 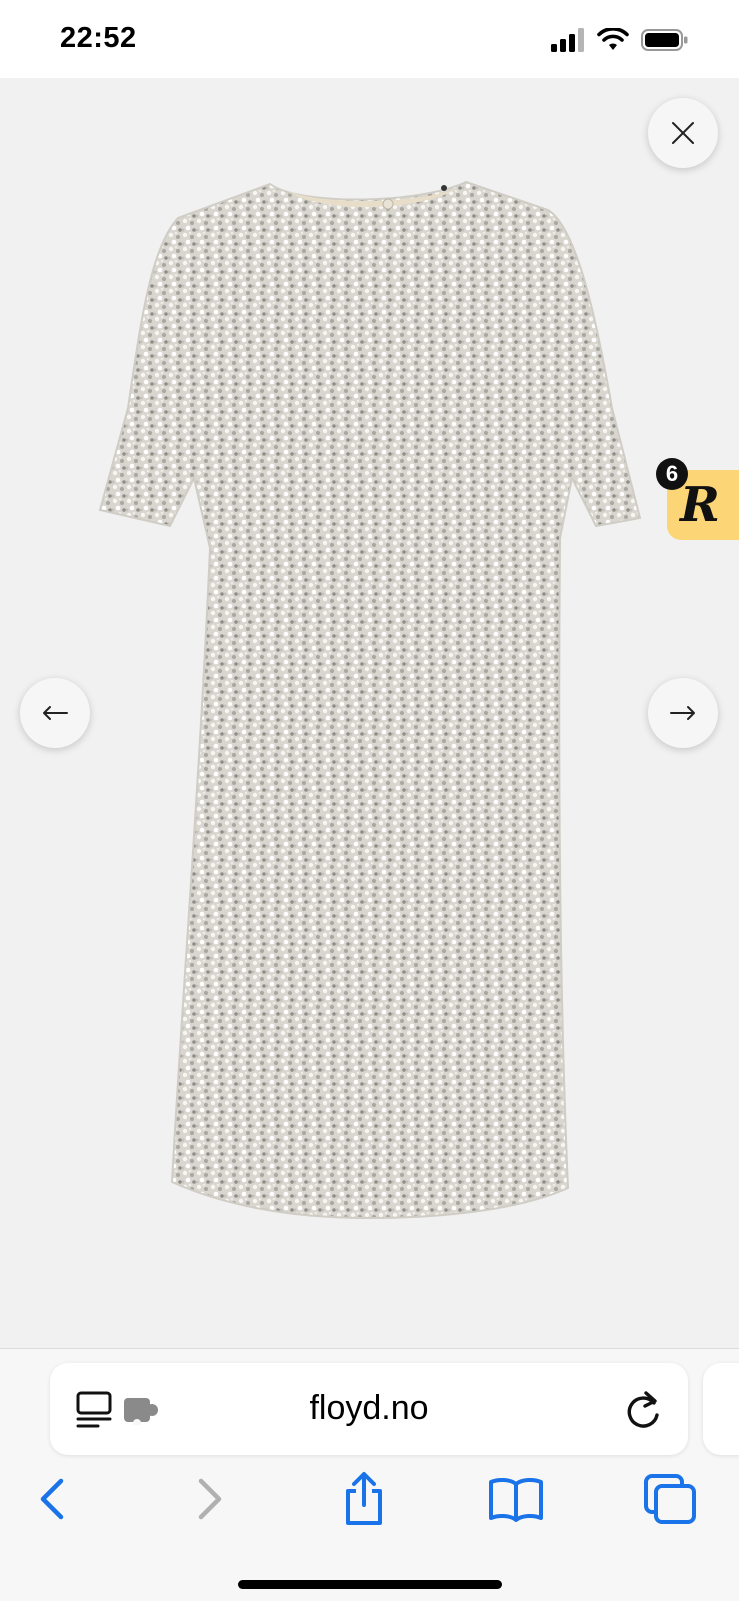 I want to click on next-image-button, so click(x=683, y=713).